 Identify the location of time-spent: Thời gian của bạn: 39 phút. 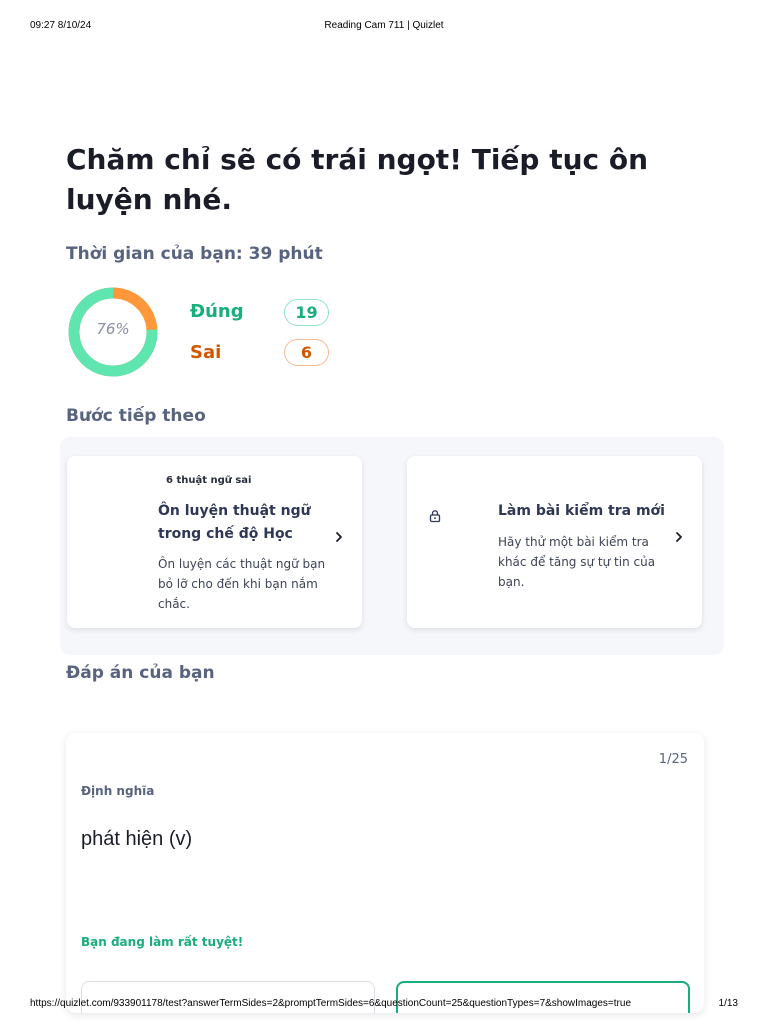
(194, 254).